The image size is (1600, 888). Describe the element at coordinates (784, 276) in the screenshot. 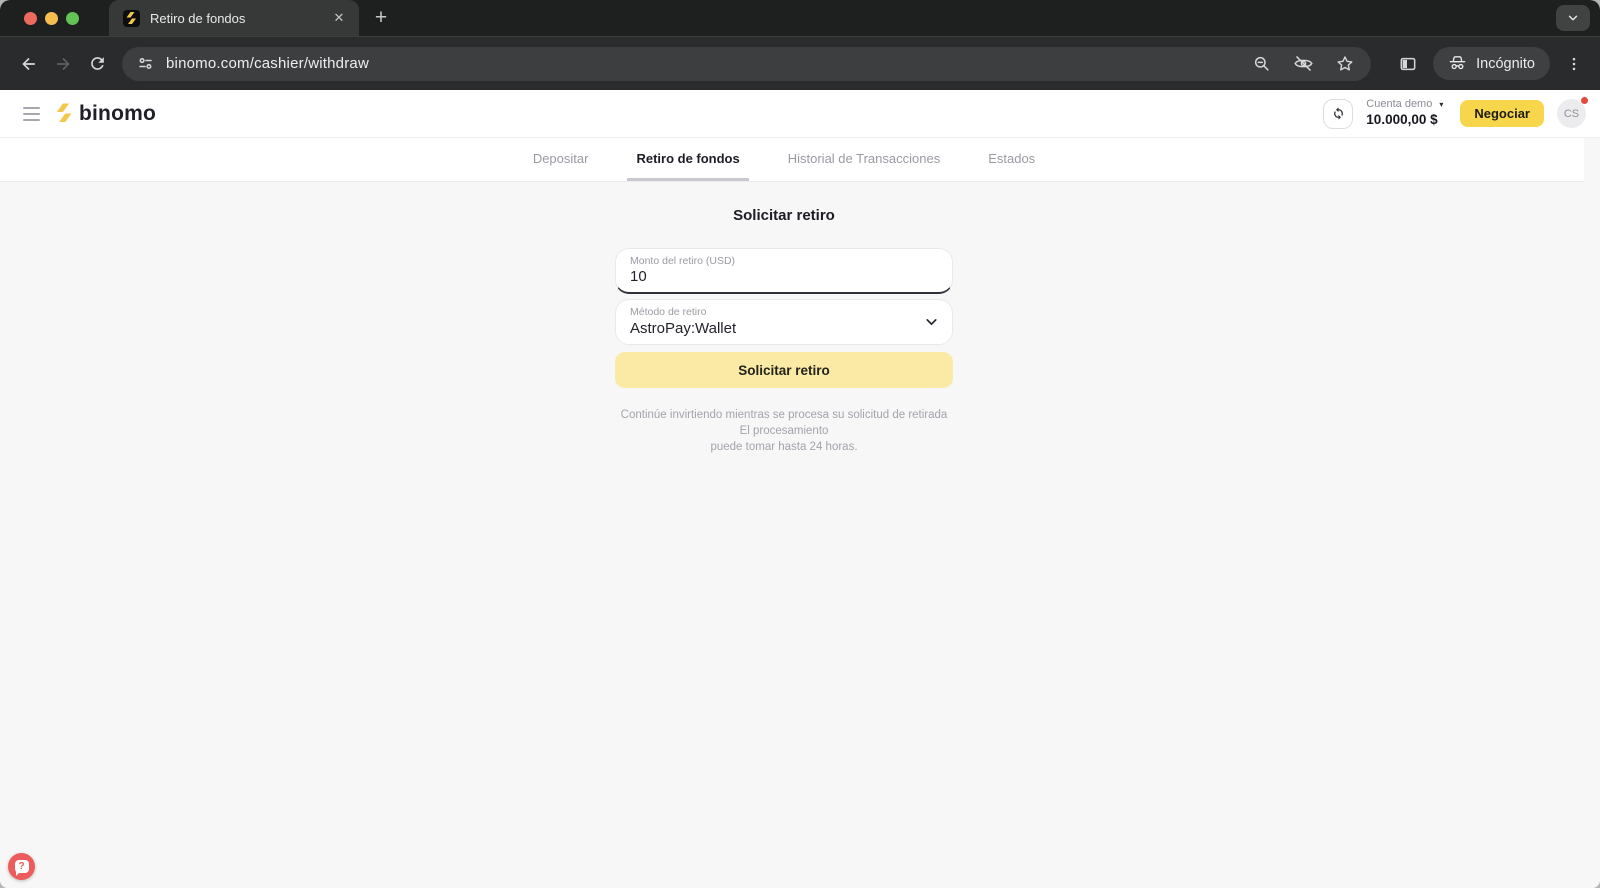

I see `amount-input` at that location.